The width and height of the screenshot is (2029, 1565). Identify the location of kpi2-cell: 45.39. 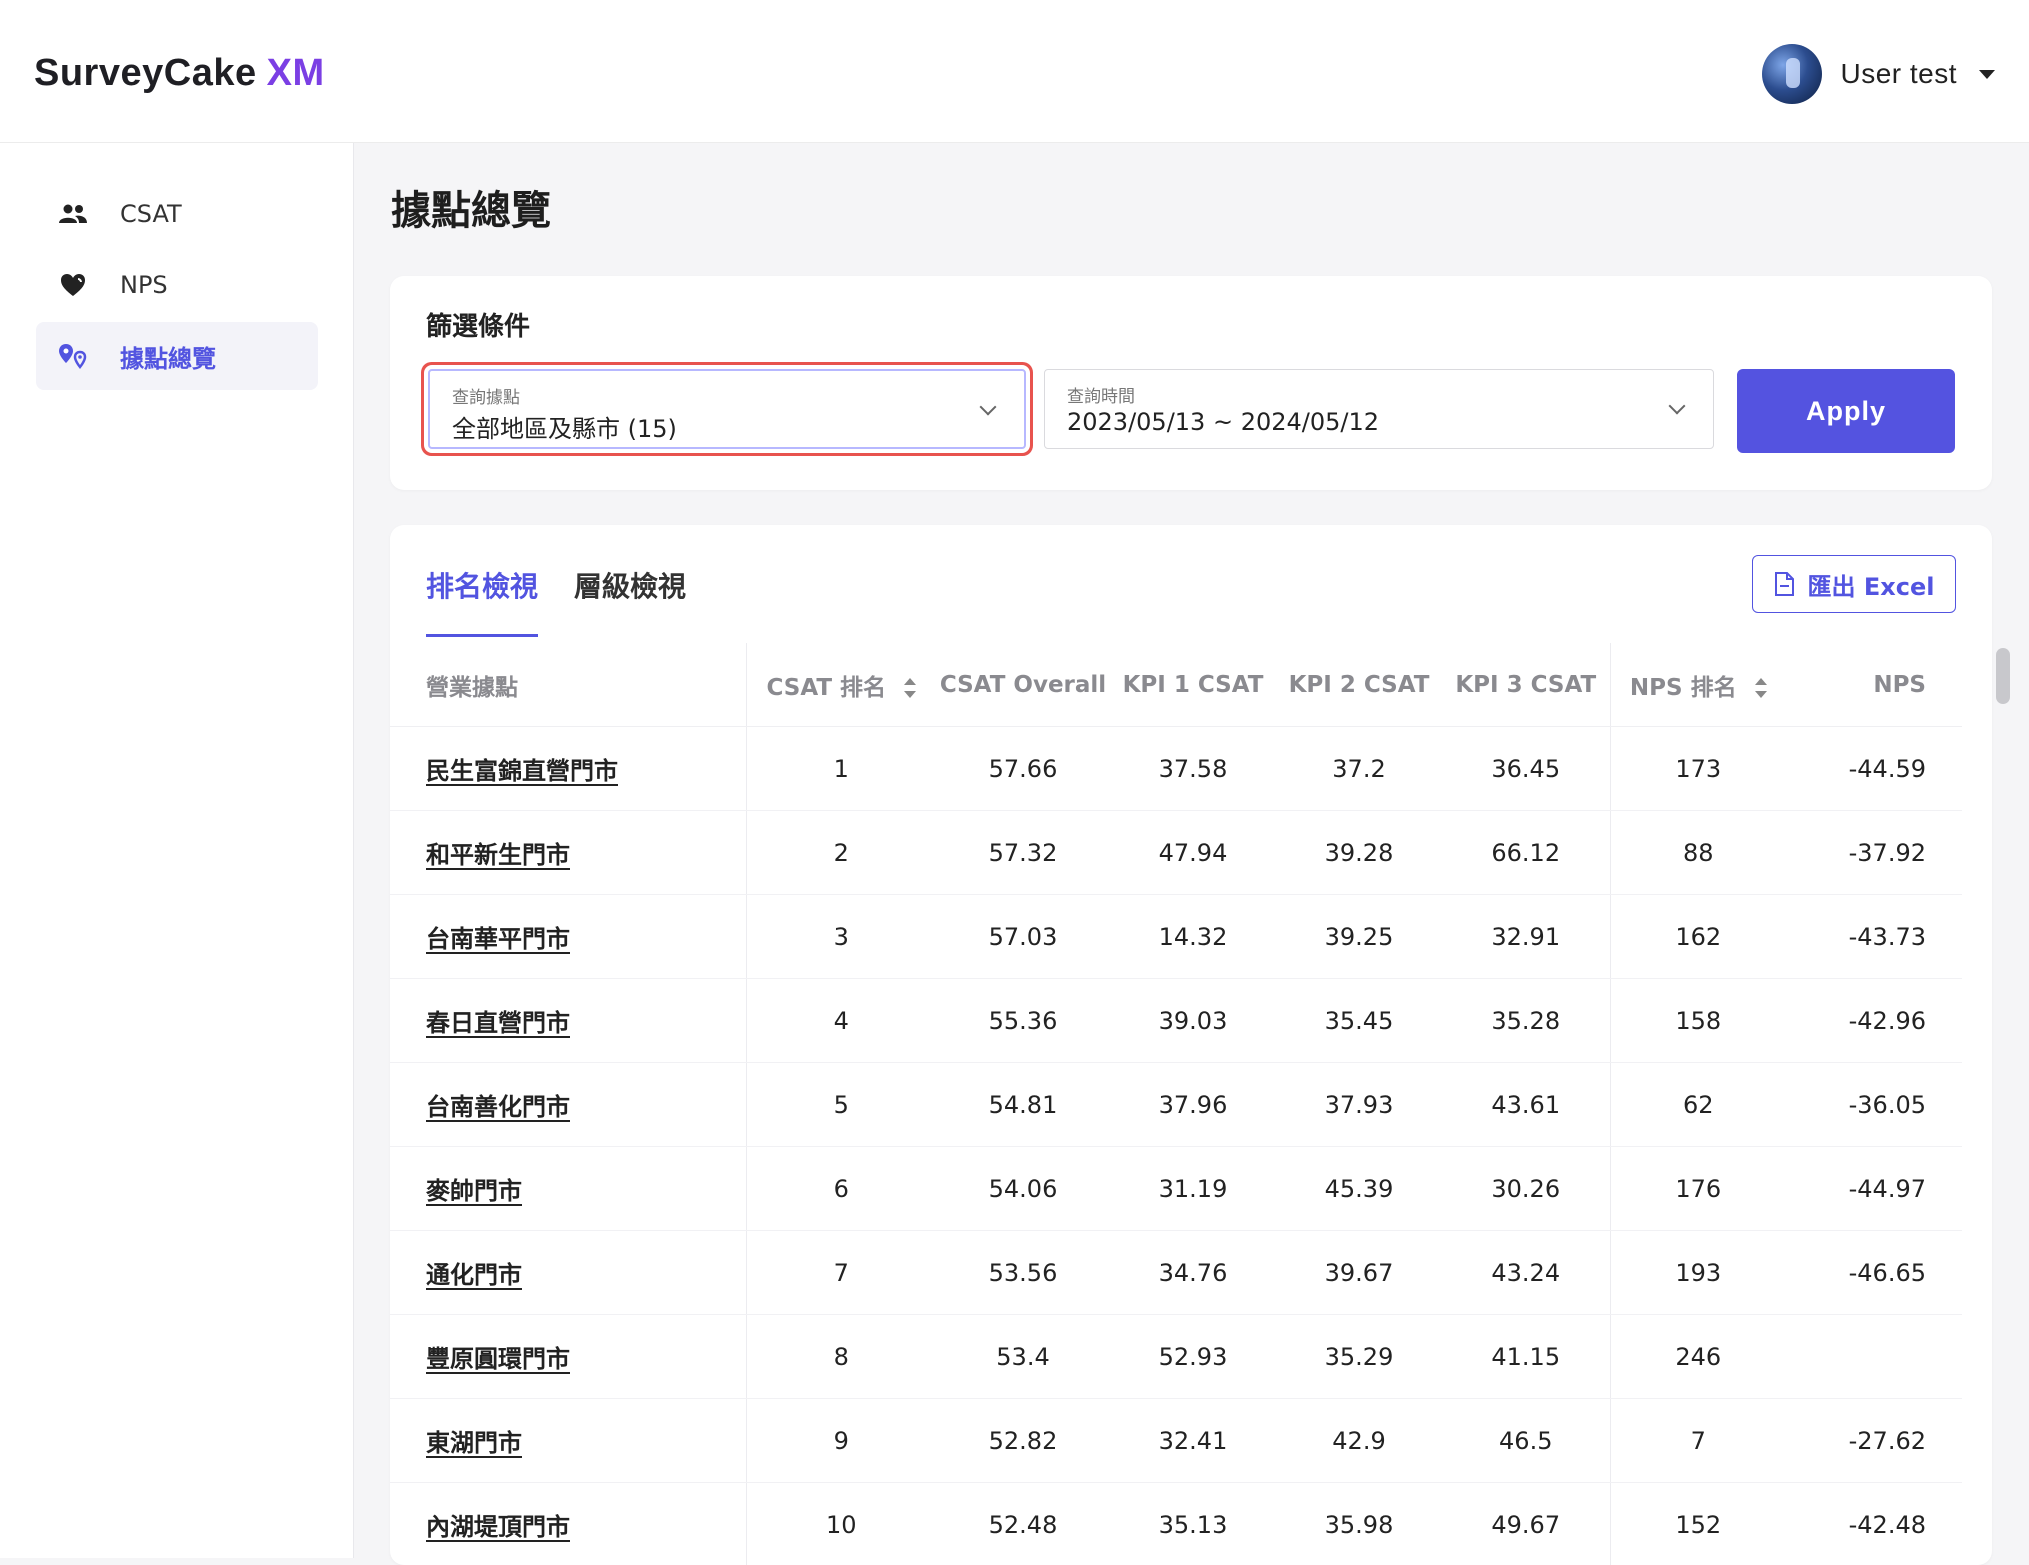
(1359, 1189).